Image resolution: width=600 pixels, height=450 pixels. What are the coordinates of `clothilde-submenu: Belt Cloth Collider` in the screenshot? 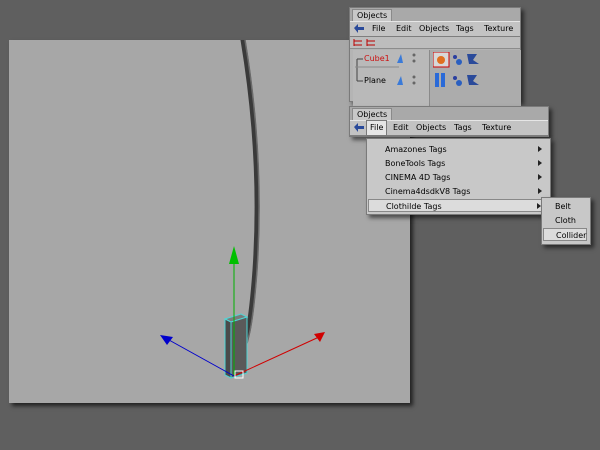 It's located at (566, 221).